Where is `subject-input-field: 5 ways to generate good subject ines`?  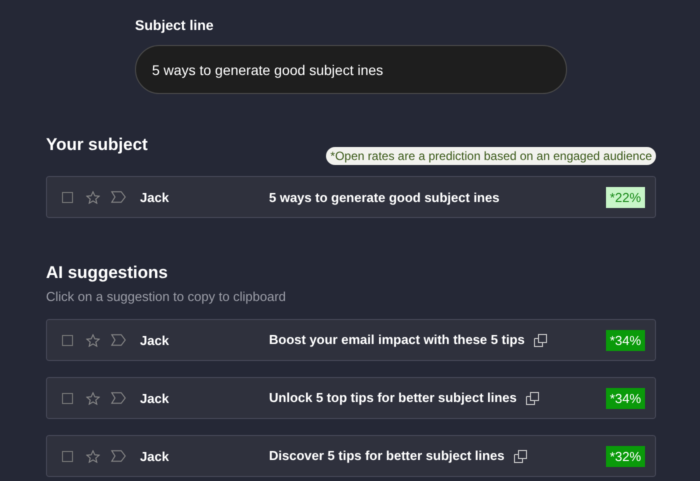
subject-input-field: 5 ways to generate good subject ines is located at coordinates (351, 69).